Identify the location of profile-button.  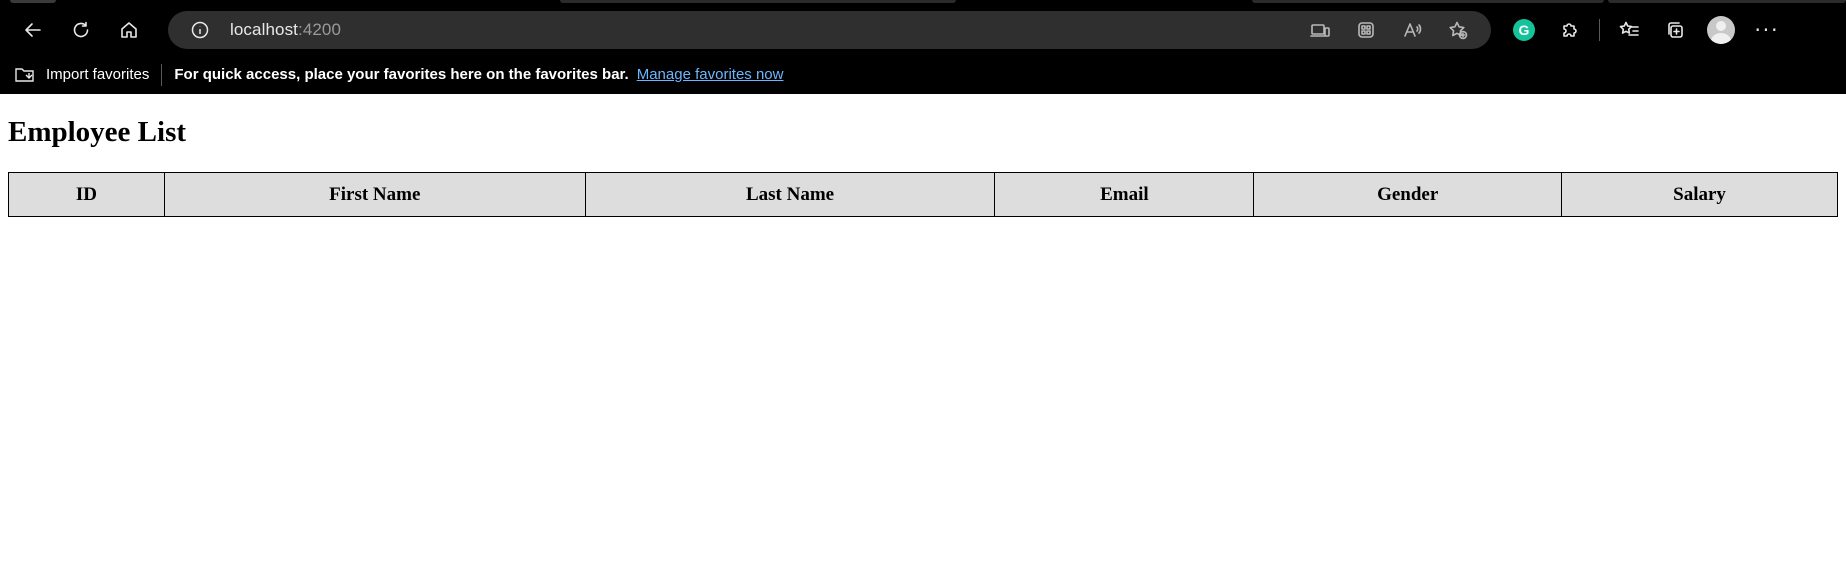
(1721, 30).